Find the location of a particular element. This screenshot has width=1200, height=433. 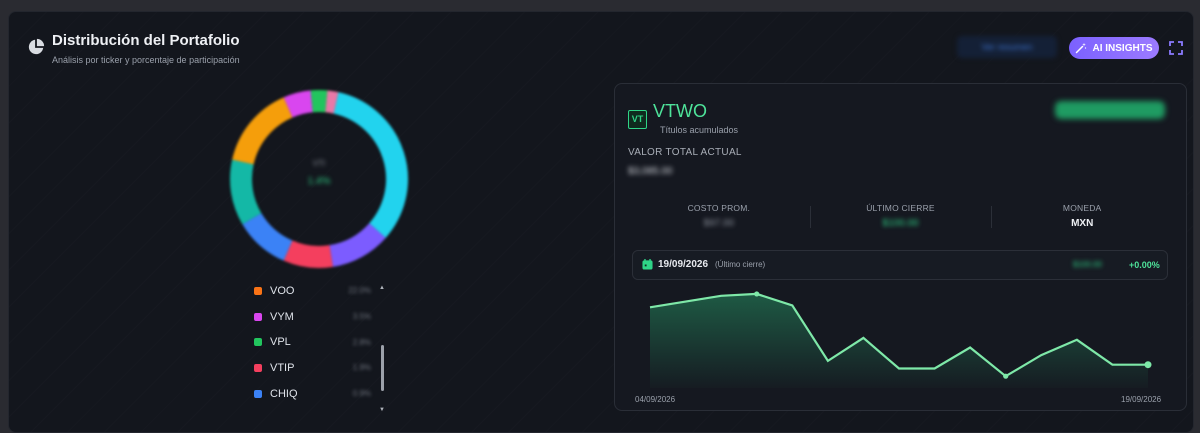

donut-center-label: VTI is located at coordinates (319, 163).